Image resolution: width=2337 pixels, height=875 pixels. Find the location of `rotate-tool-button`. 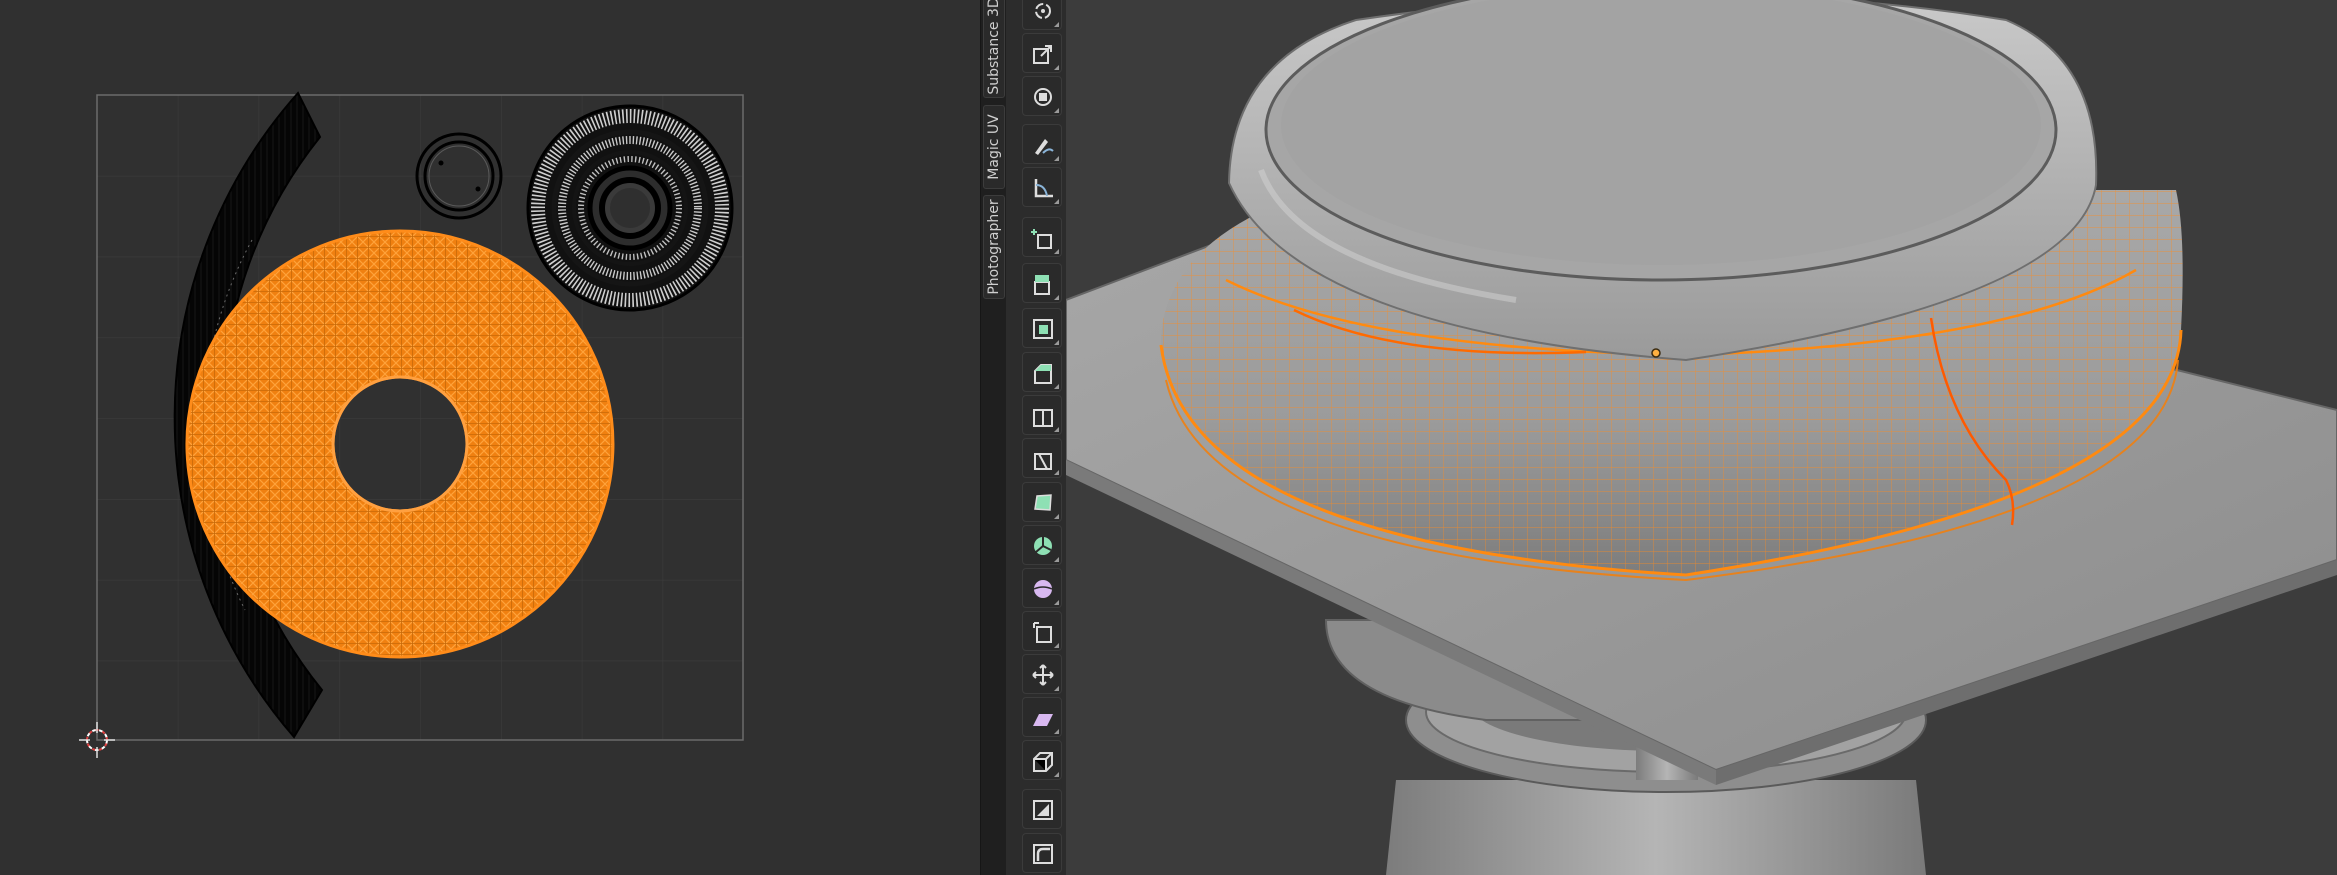

rotate-tool-button is located at coordinates (1042, 15).